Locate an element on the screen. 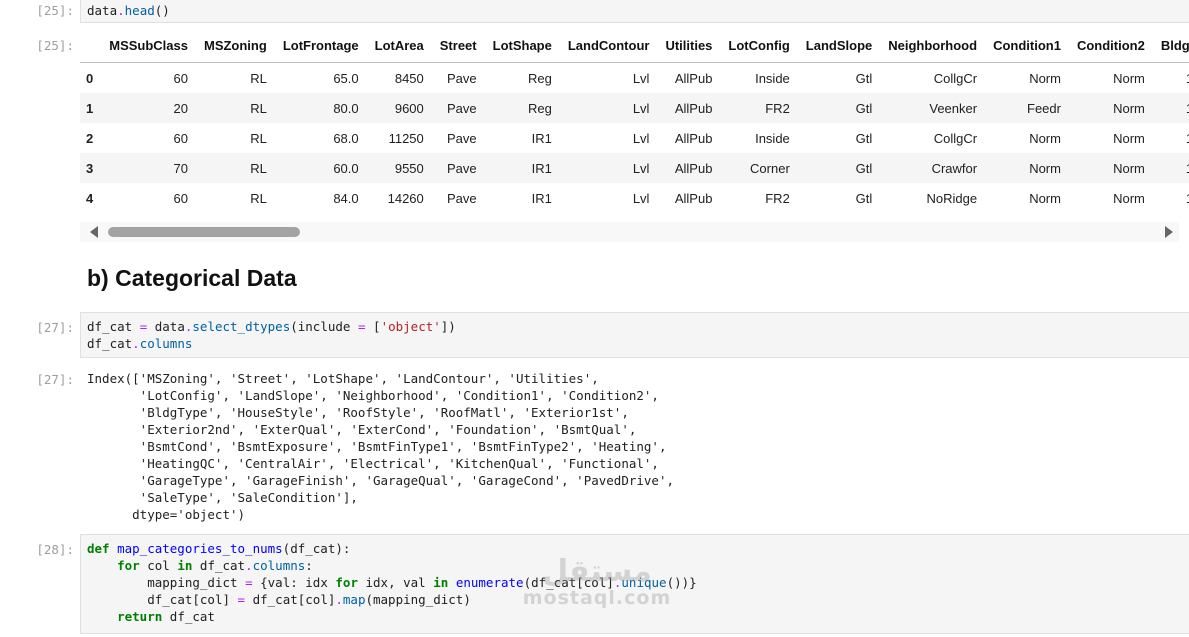 The image size is (1189, 637). table-cell: 60.0 is located at coordinates (346, 168).